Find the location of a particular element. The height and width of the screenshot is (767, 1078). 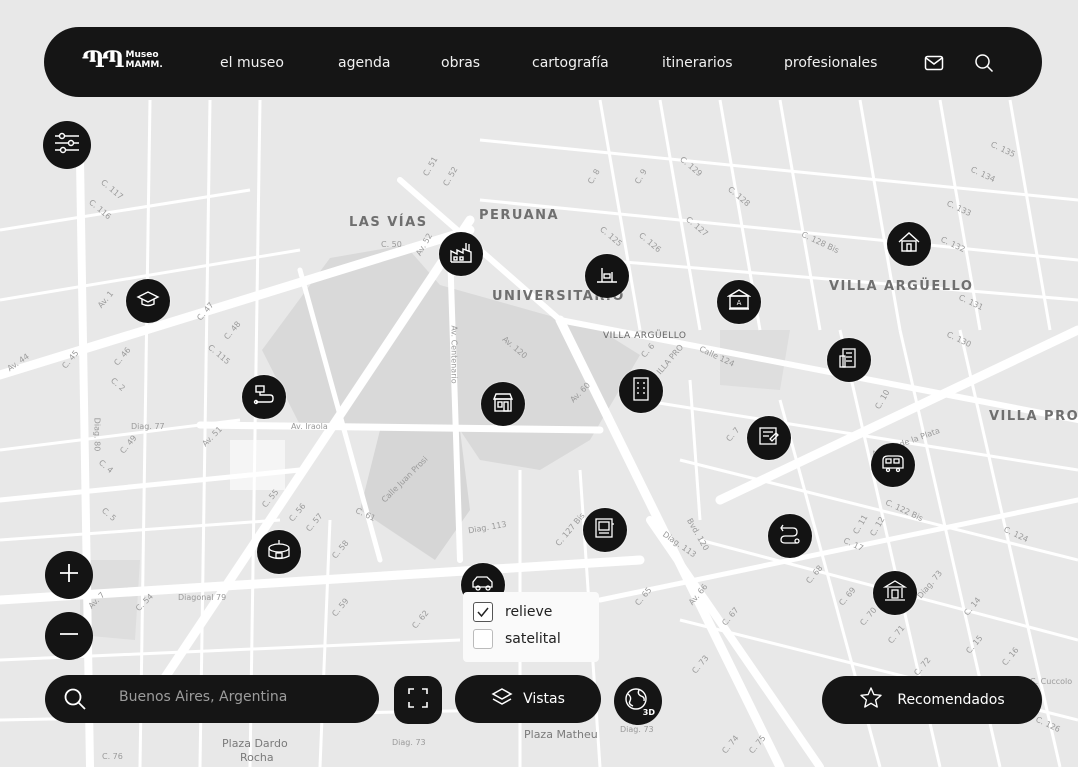

svg-text: A is located at coordinates (739, 303).